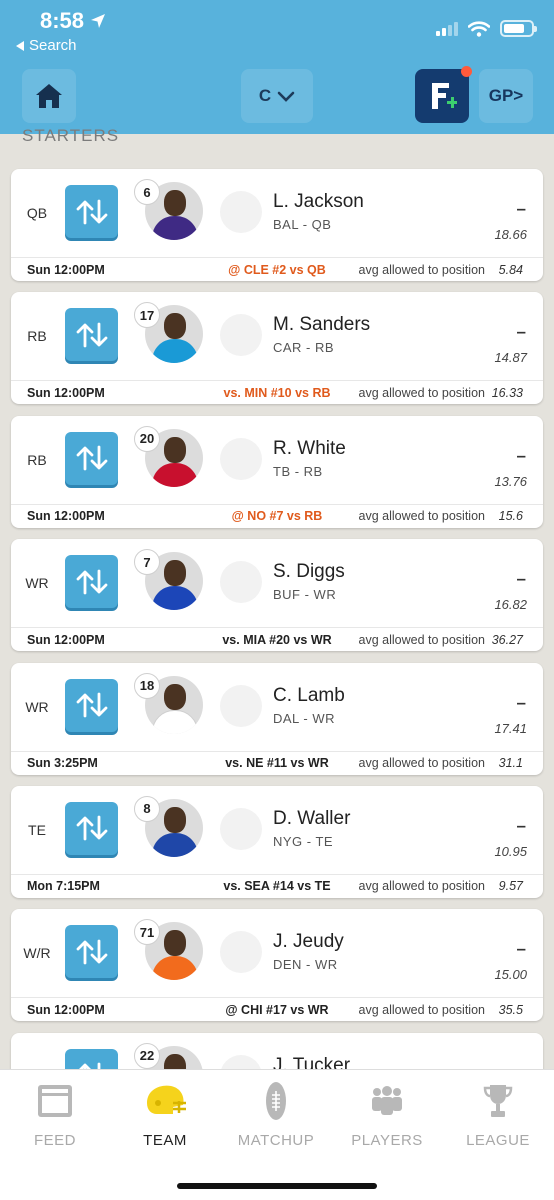 The image size is (554, 1200). I want to click on avg-allowed-value: 5.84, so click(510, 269).